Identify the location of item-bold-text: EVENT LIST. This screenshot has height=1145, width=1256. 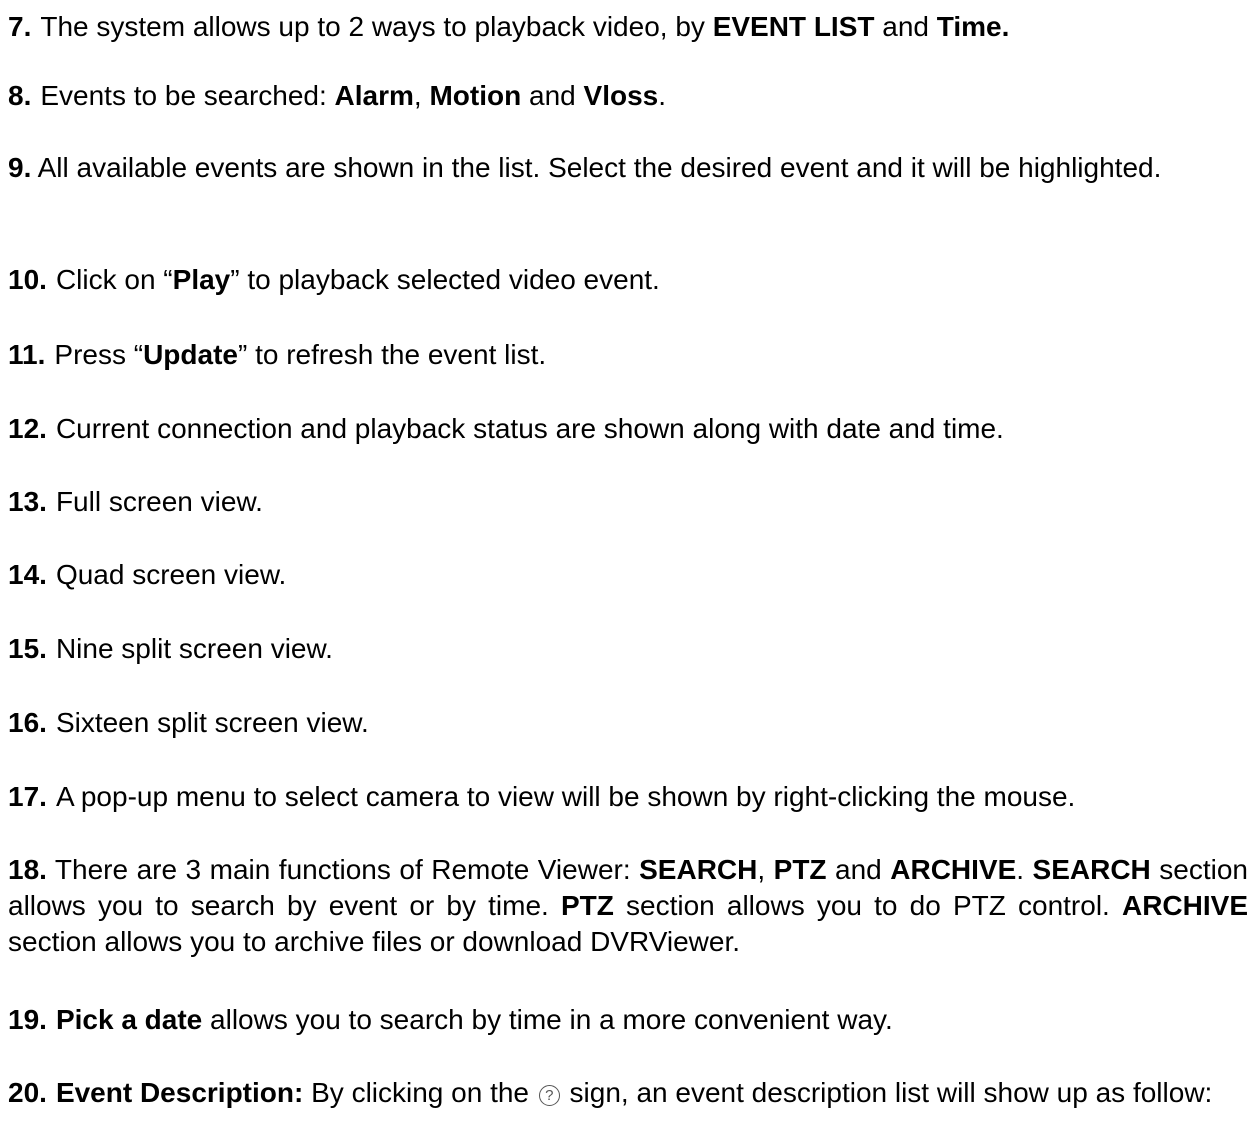
(793, 26).